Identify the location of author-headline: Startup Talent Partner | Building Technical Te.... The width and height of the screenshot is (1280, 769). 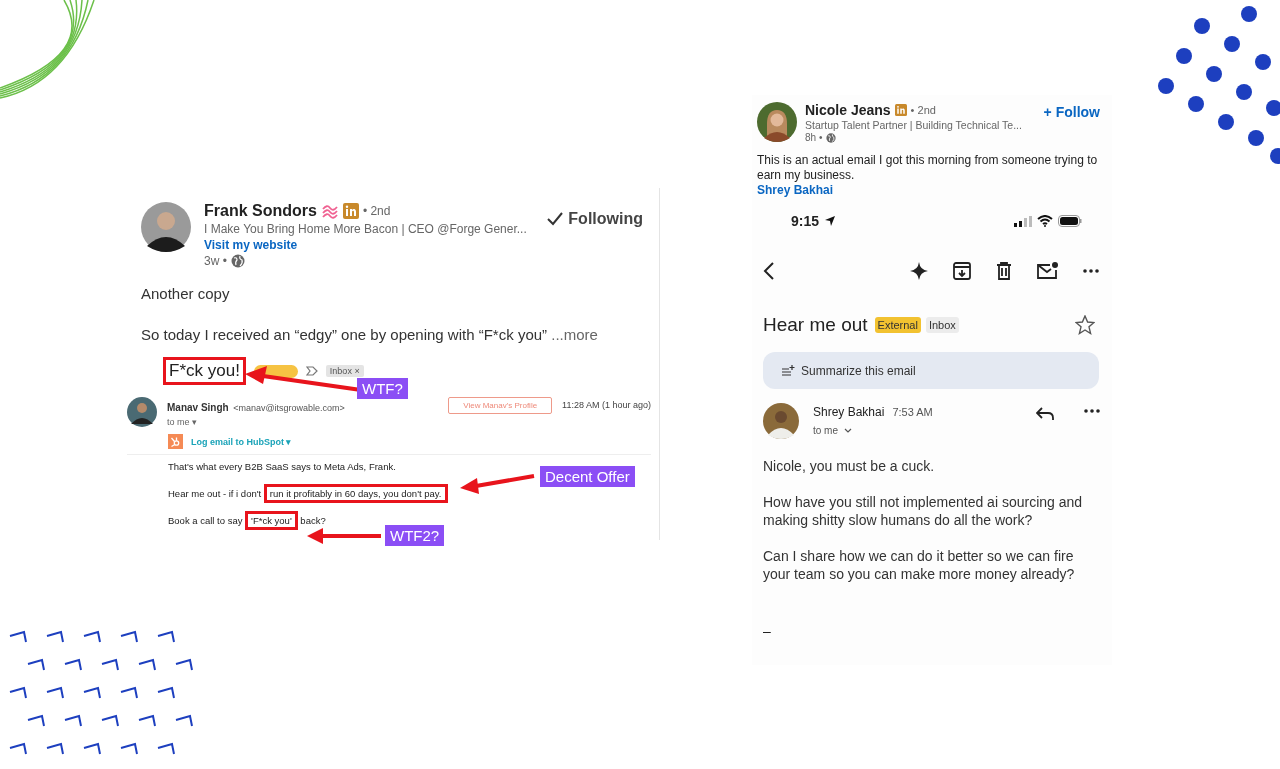
(914, 125).